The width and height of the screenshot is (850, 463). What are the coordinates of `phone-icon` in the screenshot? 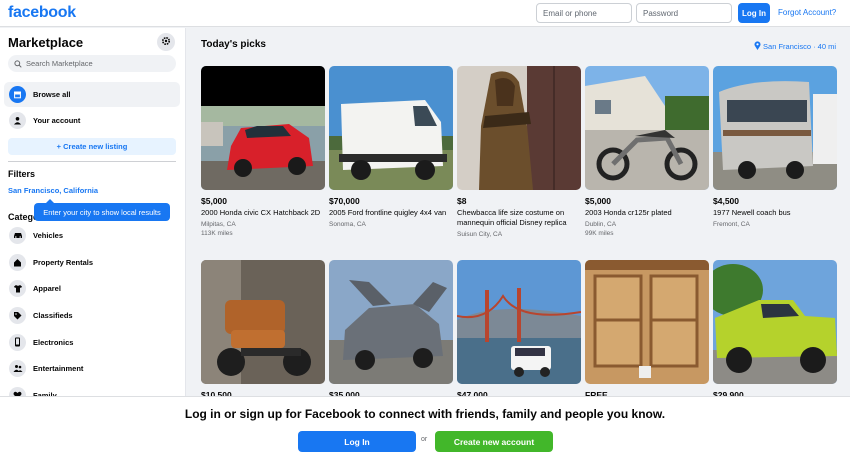 It's located at (17, 342).